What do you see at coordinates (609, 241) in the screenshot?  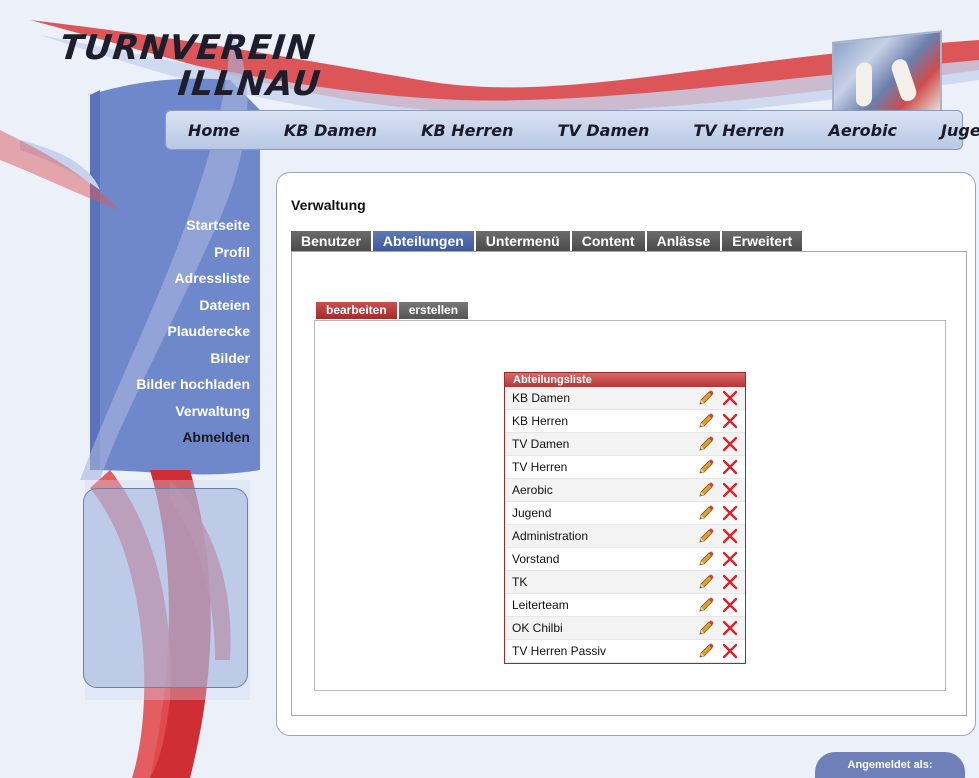 I see `tab-content: Content` at bounding box center [609, 241].